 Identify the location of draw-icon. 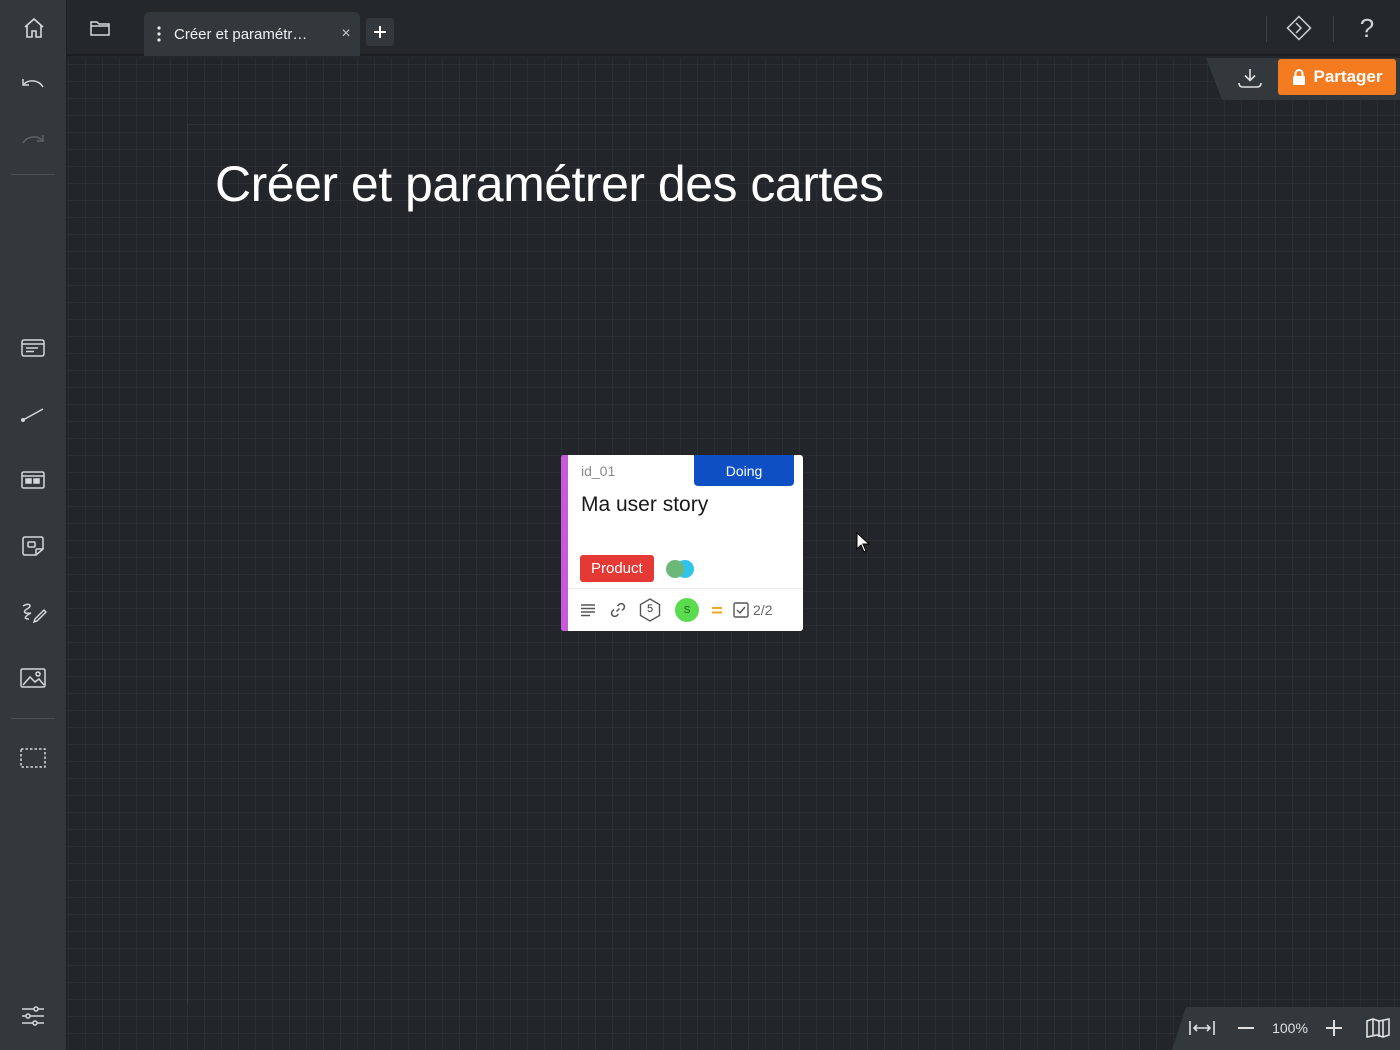
(34, 613).